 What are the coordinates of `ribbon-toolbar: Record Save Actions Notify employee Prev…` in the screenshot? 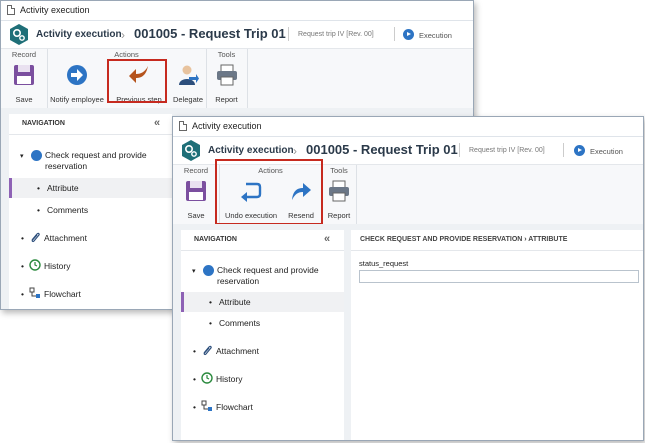 It's located at (237, 78).